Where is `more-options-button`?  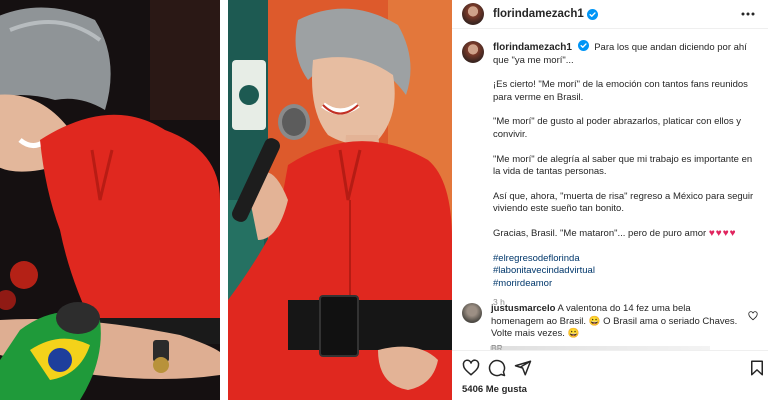 more-options-button is located at coordinates (748, 14).